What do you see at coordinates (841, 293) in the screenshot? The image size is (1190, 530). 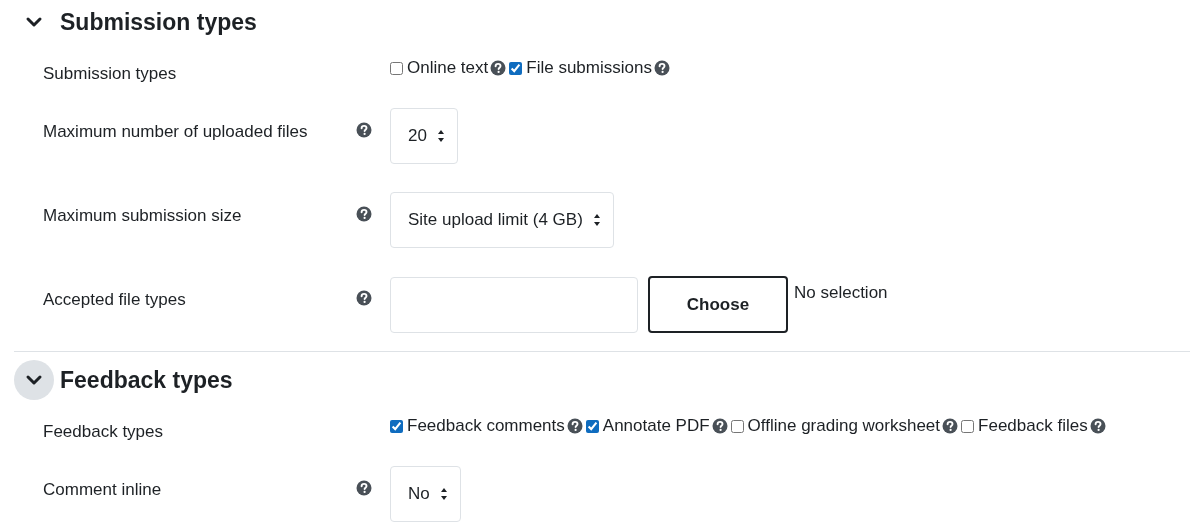 I see `selection-status: No selection` at bounding box center [841, 293].